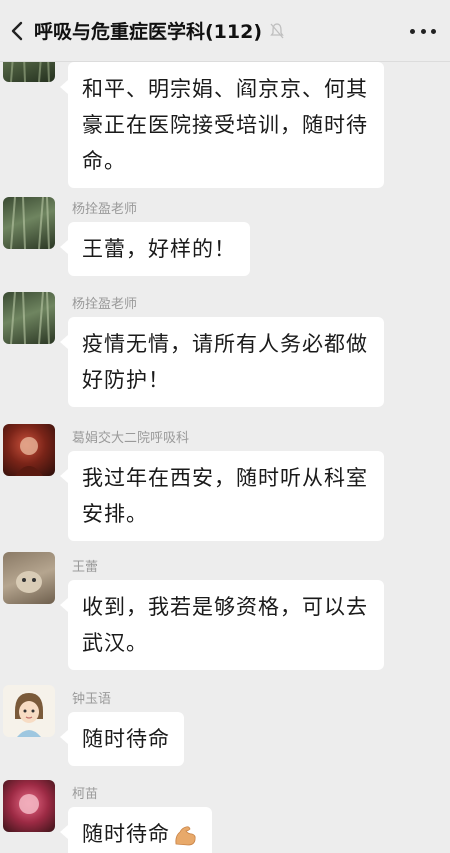 This screenshot has height=853, width=450. I want to click on message-bubble: 收到，我若是够资格，可以去武汉。, so click(222, 625).